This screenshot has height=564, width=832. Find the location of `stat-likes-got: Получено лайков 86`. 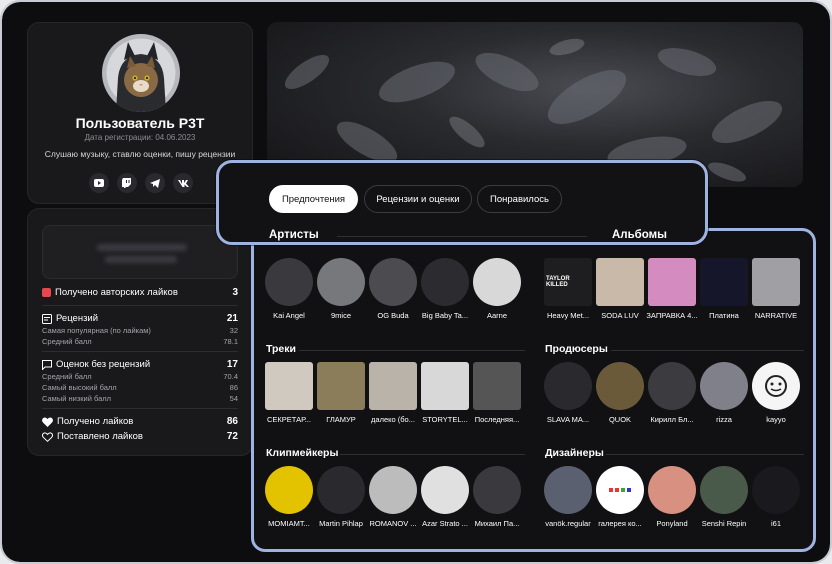

stat-likes-got: Получено лайков 86 is located at coordinates (140, 421).